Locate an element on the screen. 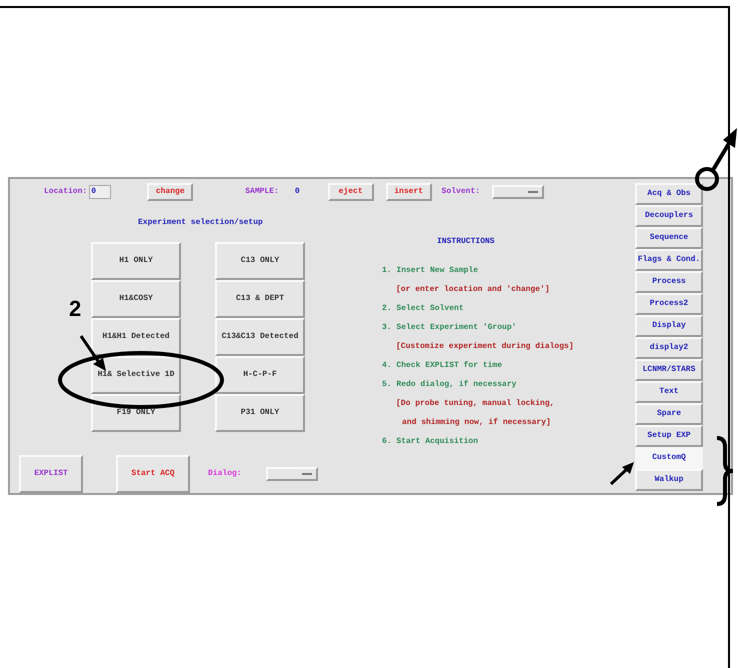 This screenshot has width=738, height=668. location-label: Location: is located at coordinates (66, 192).